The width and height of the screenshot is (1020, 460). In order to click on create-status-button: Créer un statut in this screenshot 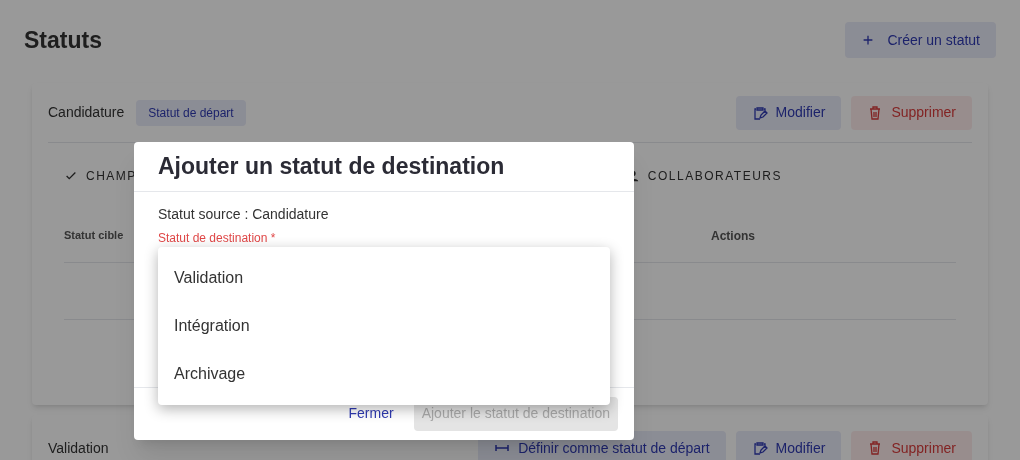, I will do `click(920, 40)`.